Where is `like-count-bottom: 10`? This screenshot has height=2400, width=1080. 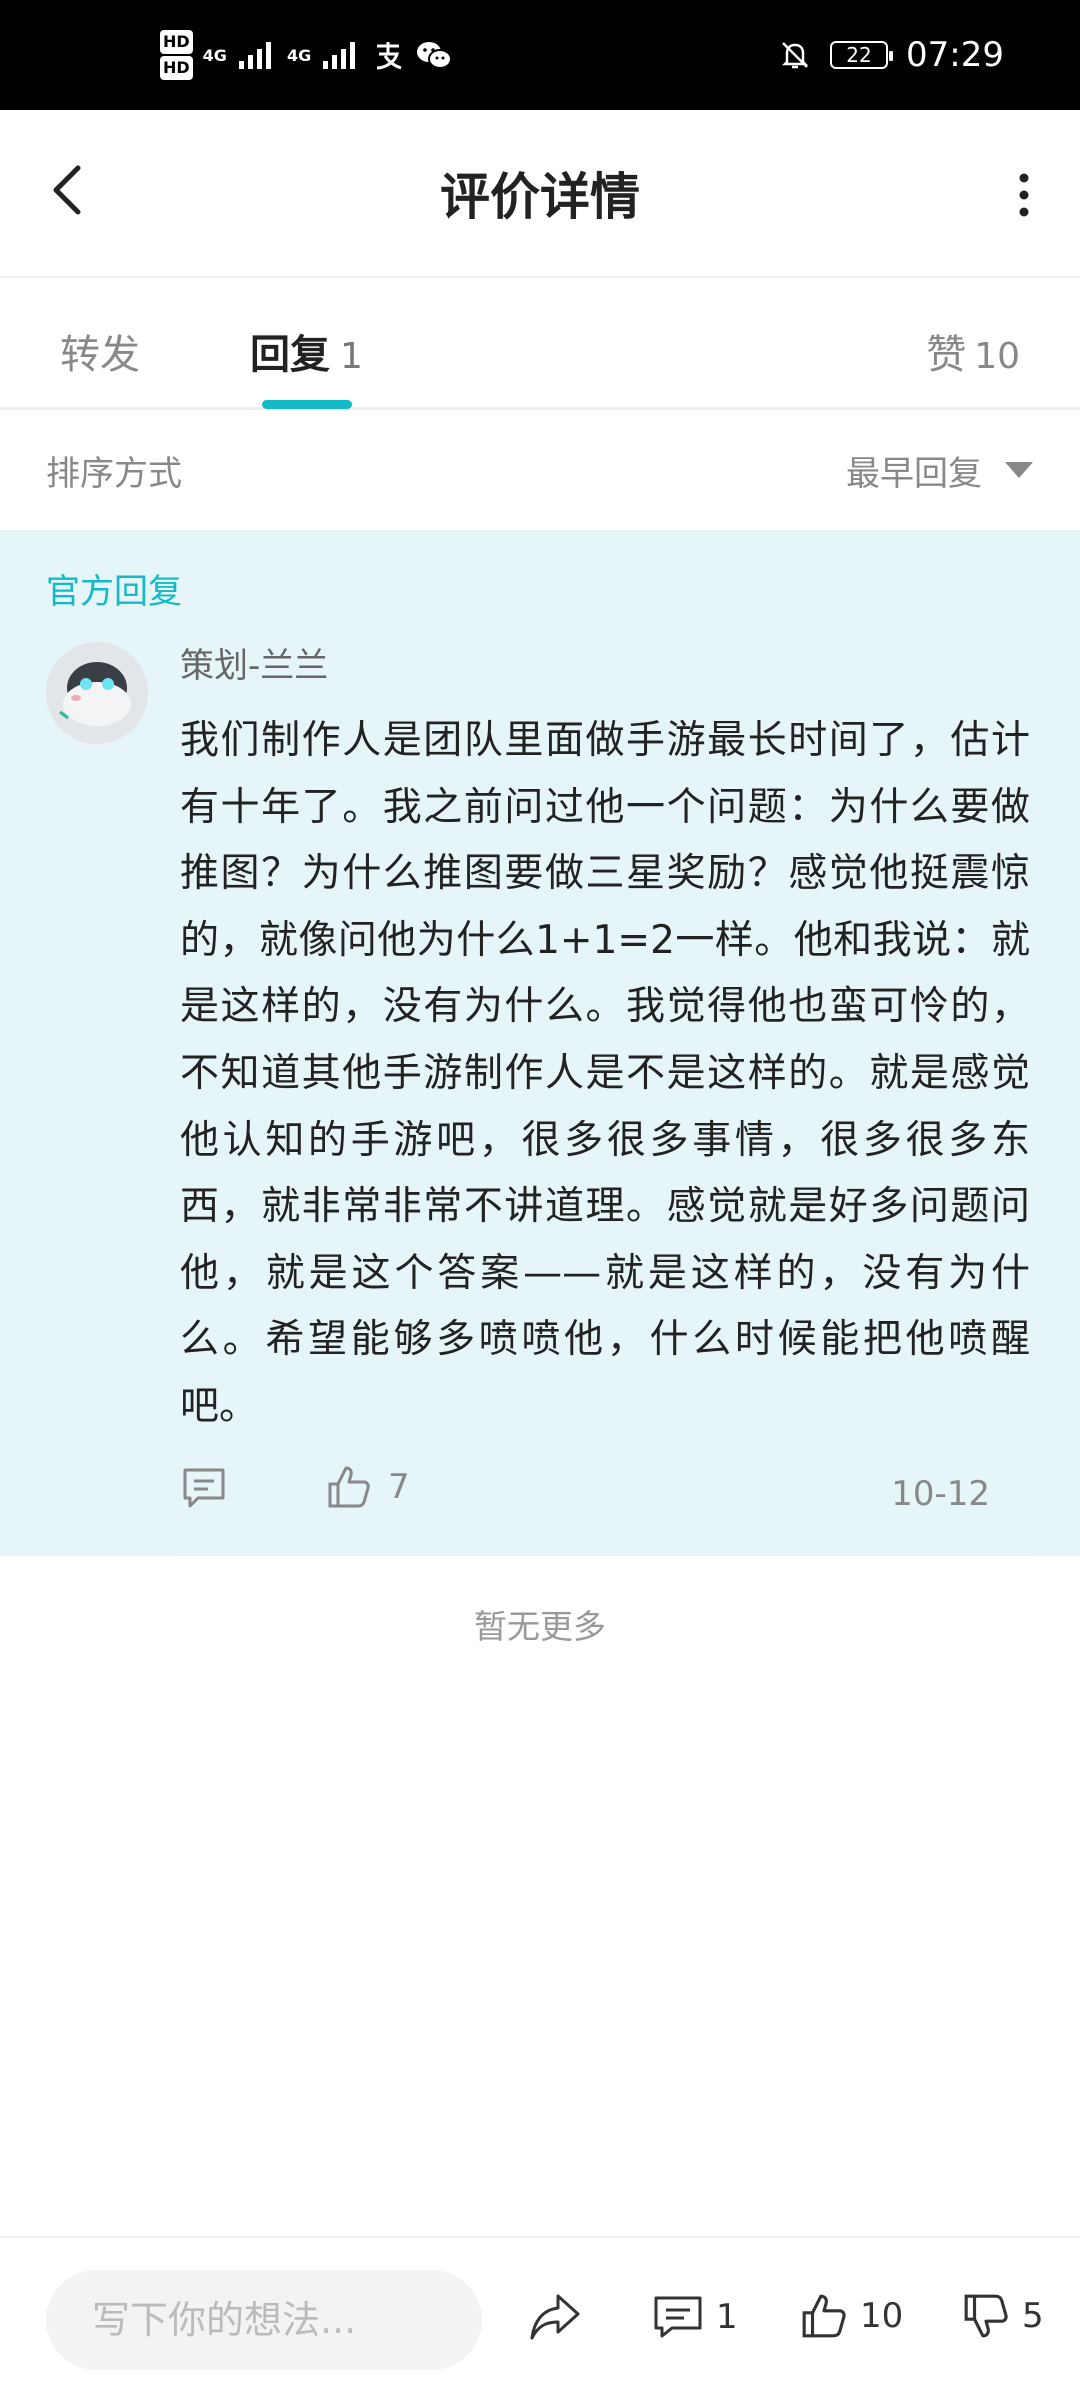 like-count-bottom: 10 is located at coordinates (882, 2316).